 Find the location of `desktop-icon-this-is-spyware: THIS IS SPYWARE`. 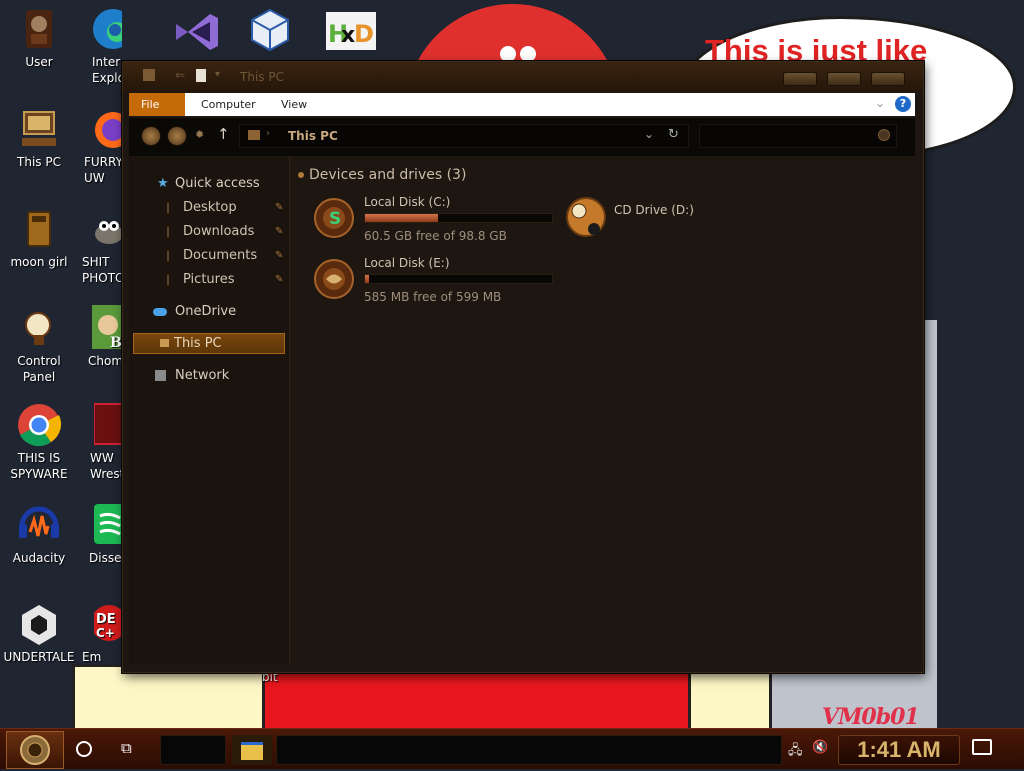

desktop-icon-this-is-spyware: THIS IS SPYWARE is located at coordinates (39, 442).